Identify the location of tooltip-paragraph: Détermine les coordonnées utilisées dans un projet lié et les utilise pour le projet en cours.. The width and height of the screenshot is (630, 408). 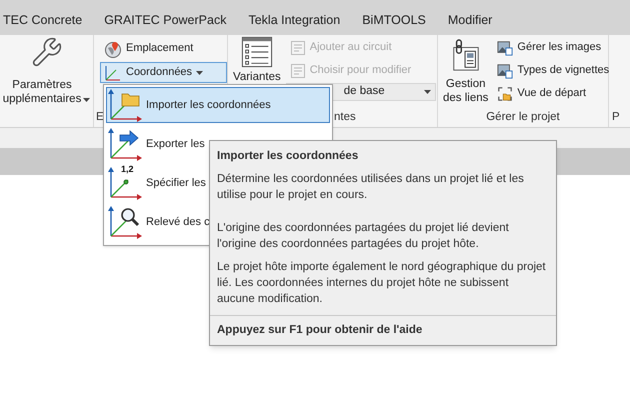
(371, 187).